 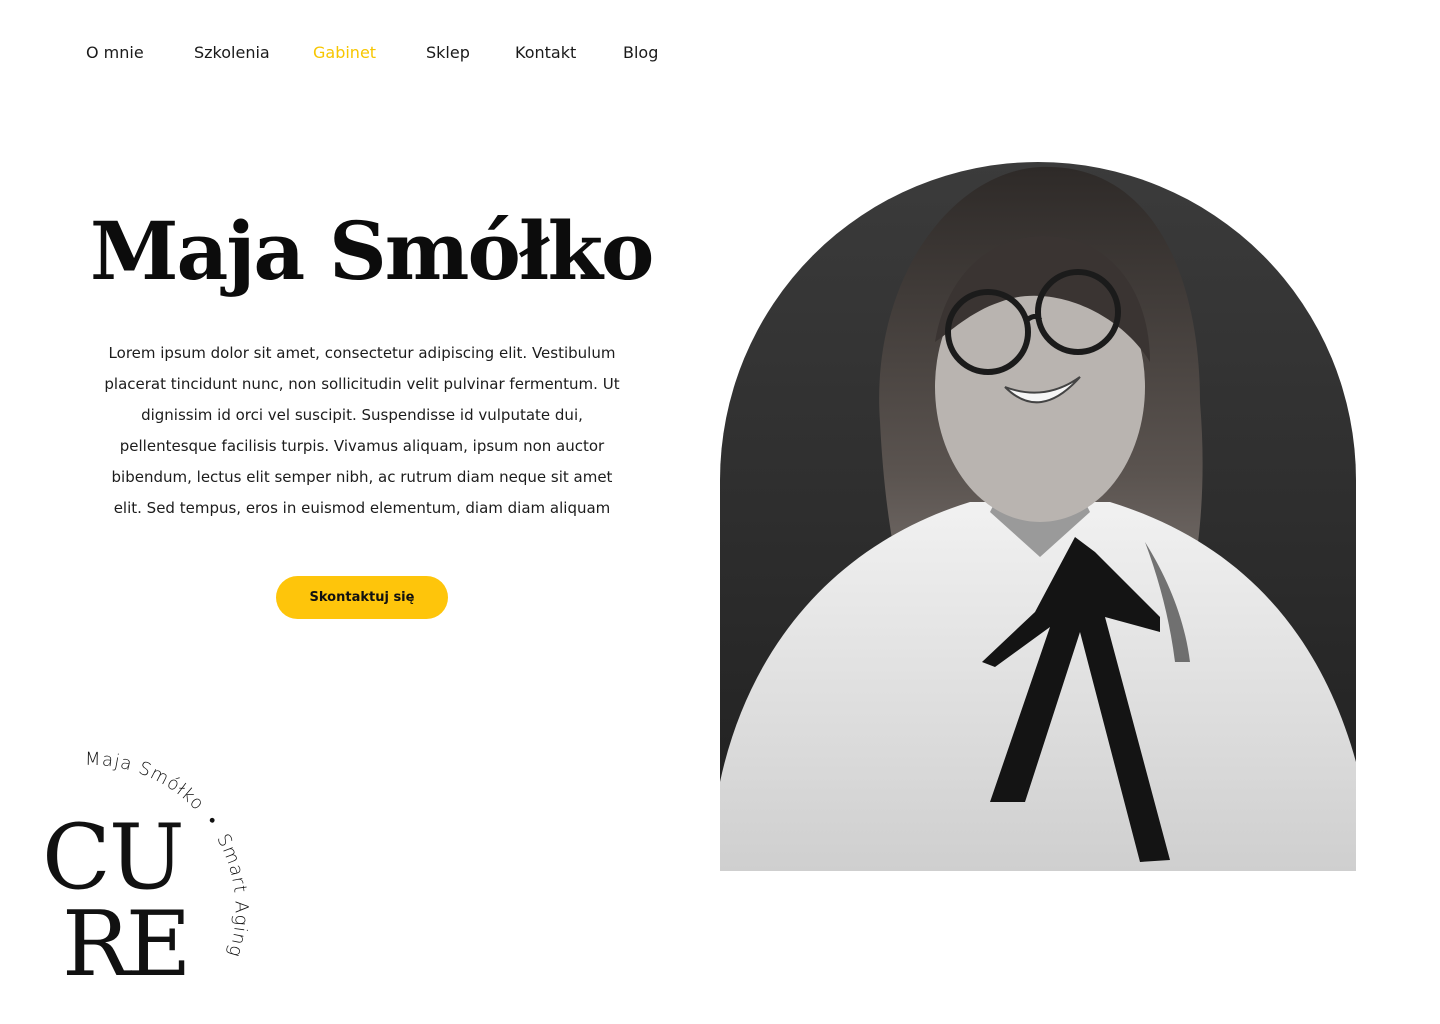 I want to click on logo-arc-tagline: Smart Aging, so click(x=231, y=895).